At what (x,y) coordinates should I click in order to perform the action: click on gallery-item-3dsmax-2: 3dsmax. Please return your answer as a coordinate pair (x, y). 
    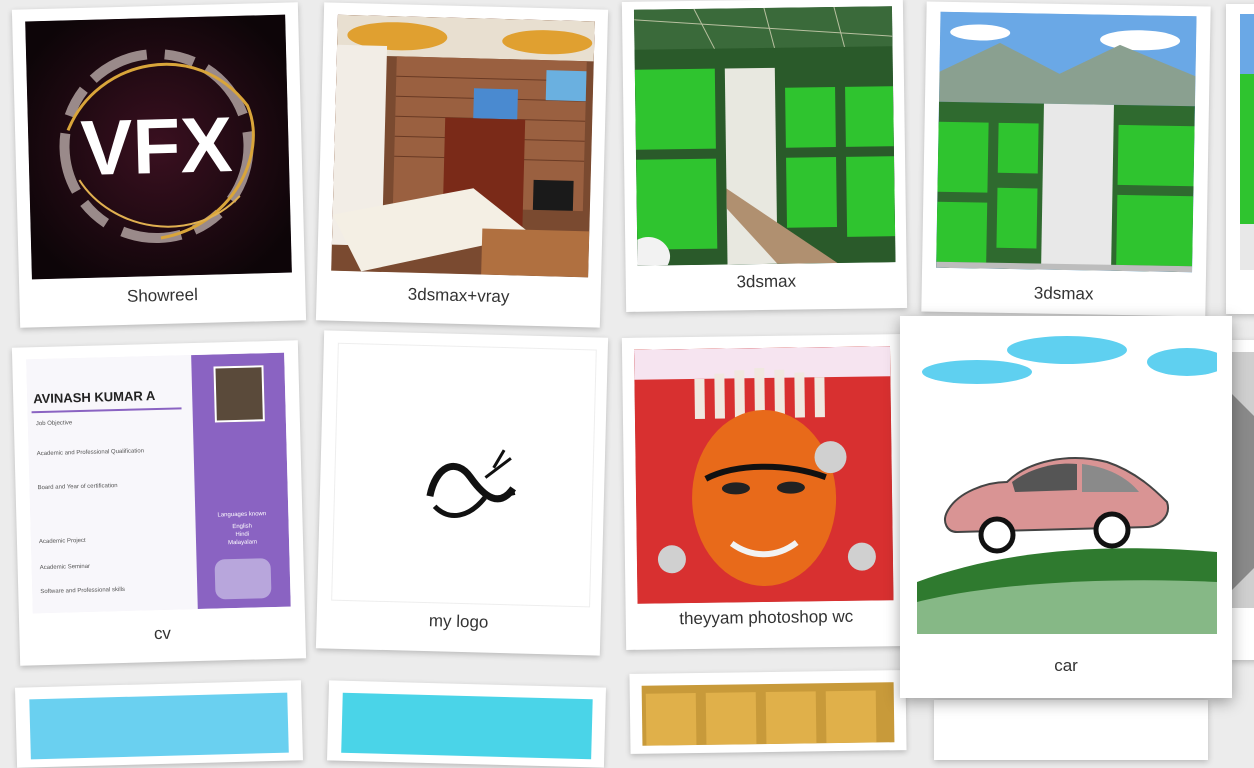
    Looking at the image, I should click on (1066, 159).